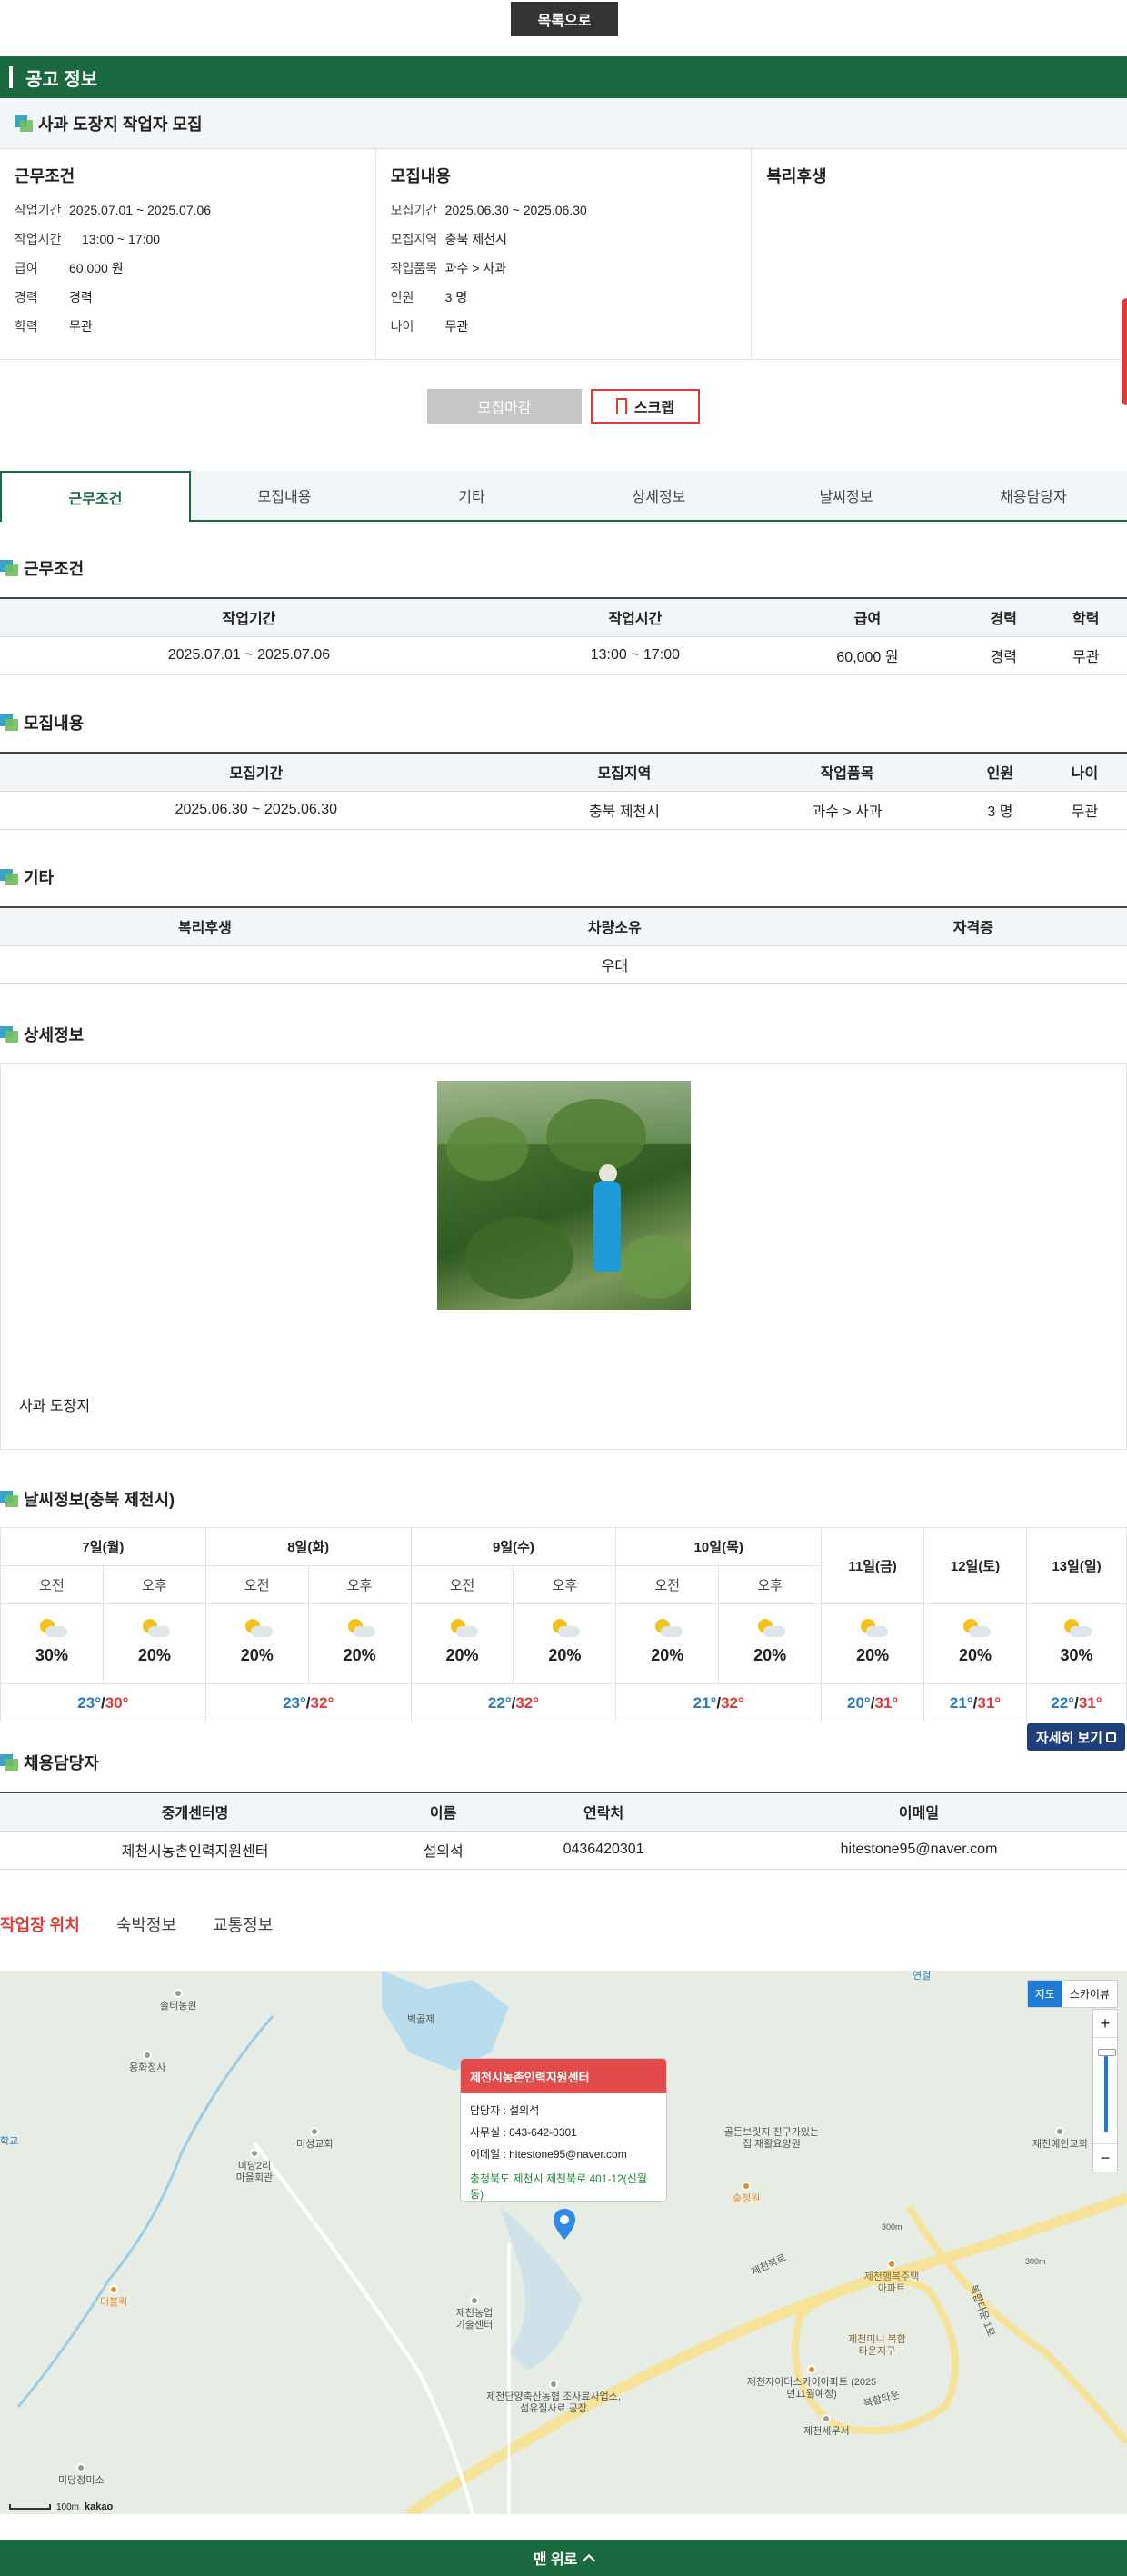 The height and width of the screenshot is (2576, 1127). What do you see at coordinates (719, 1702) in the screenshot?
I see `weather-temp: 21°/32°` at bounding box center [719, 1702].